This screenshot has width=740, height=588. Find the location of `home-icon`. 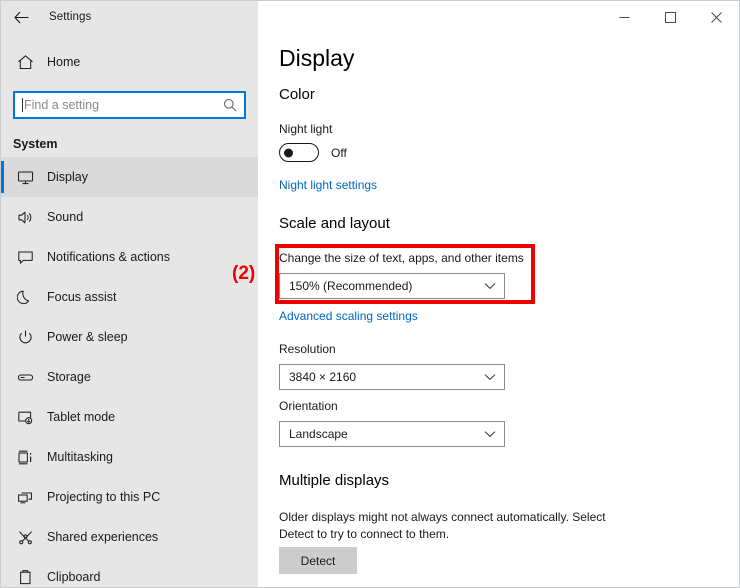

home-icon is located at coordinates (25, 62).